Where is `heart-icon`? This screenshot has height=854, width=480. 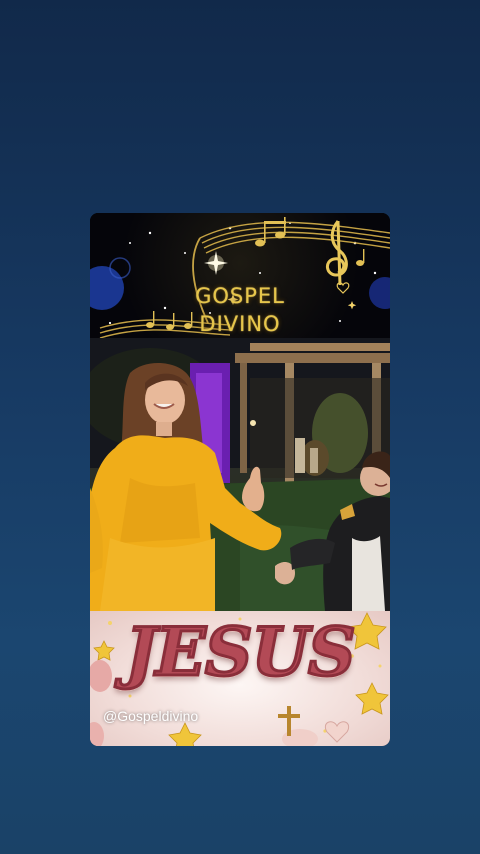
heart-icon is located at coordinates (337, 732).